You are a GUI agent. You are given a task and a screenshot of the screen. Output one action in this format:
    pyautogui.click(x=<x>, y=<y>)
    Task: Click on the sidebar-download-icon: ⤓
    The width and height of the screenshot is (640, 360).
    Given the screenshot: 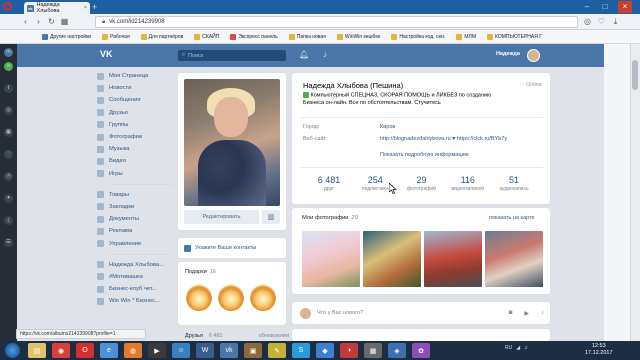 What is the action you would take?
    pyautogui.click(x=8, y=220)
    